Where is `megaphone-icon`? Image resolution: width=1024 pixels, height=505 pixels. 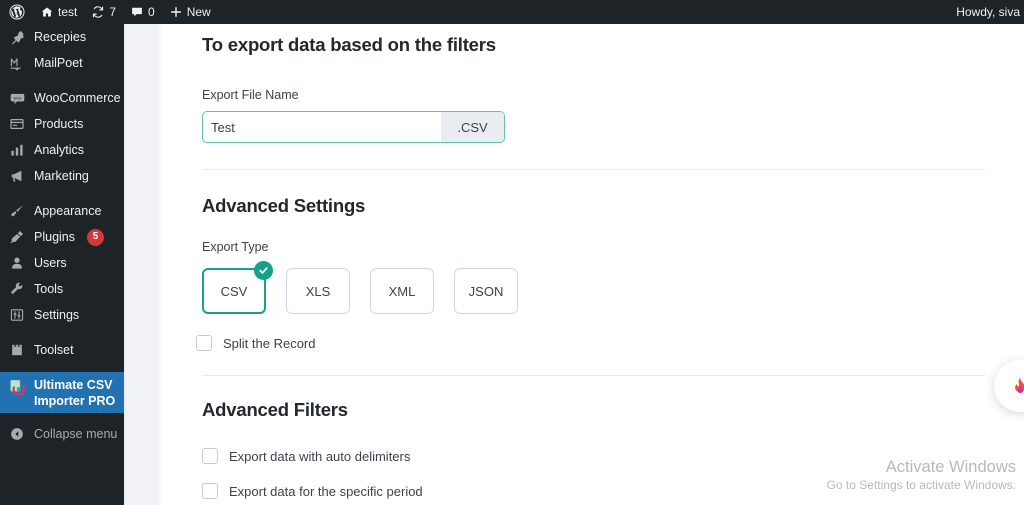
megaphone-icon is located at coordinates (17, 176).